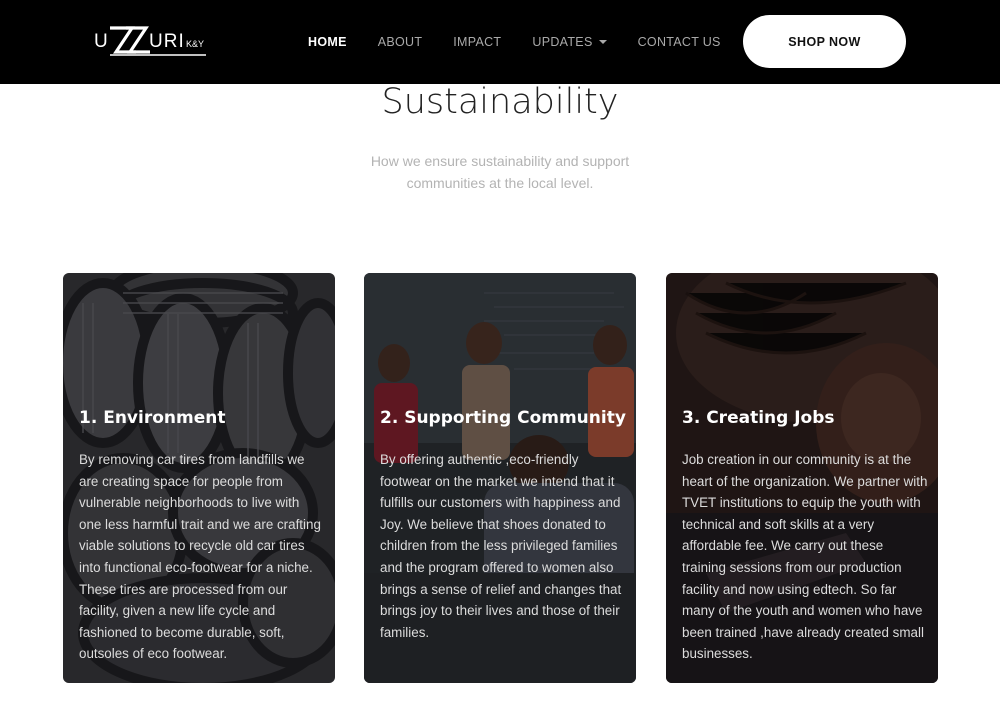 The height and width of the screenshot is (712, 1000). I want to click on card-title: 1. Environment, so click(152, 418).